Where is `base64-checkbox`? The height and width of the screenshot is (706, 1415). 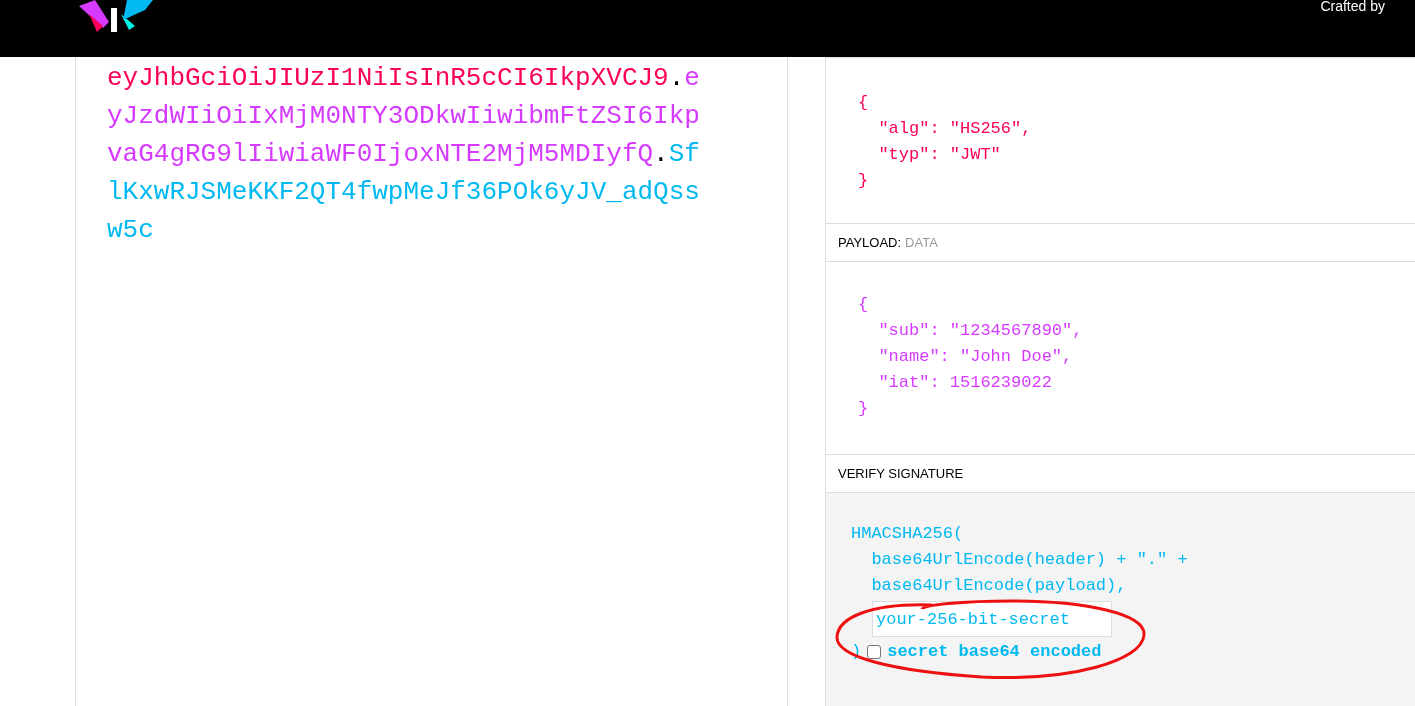
base64-checkbox is located at coordinates (874, 651).